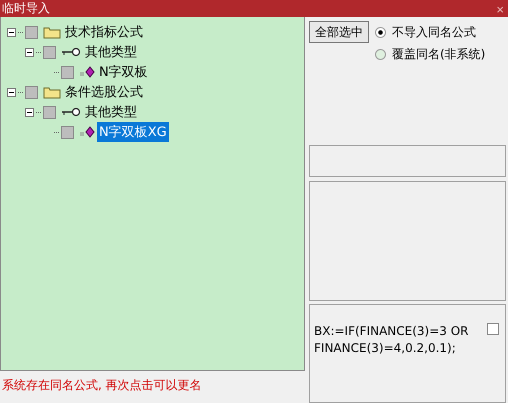 Image resolution: width=508 pixels, height=403 pixels. I want to click on tree-item: N字双板, so click(123, 72).